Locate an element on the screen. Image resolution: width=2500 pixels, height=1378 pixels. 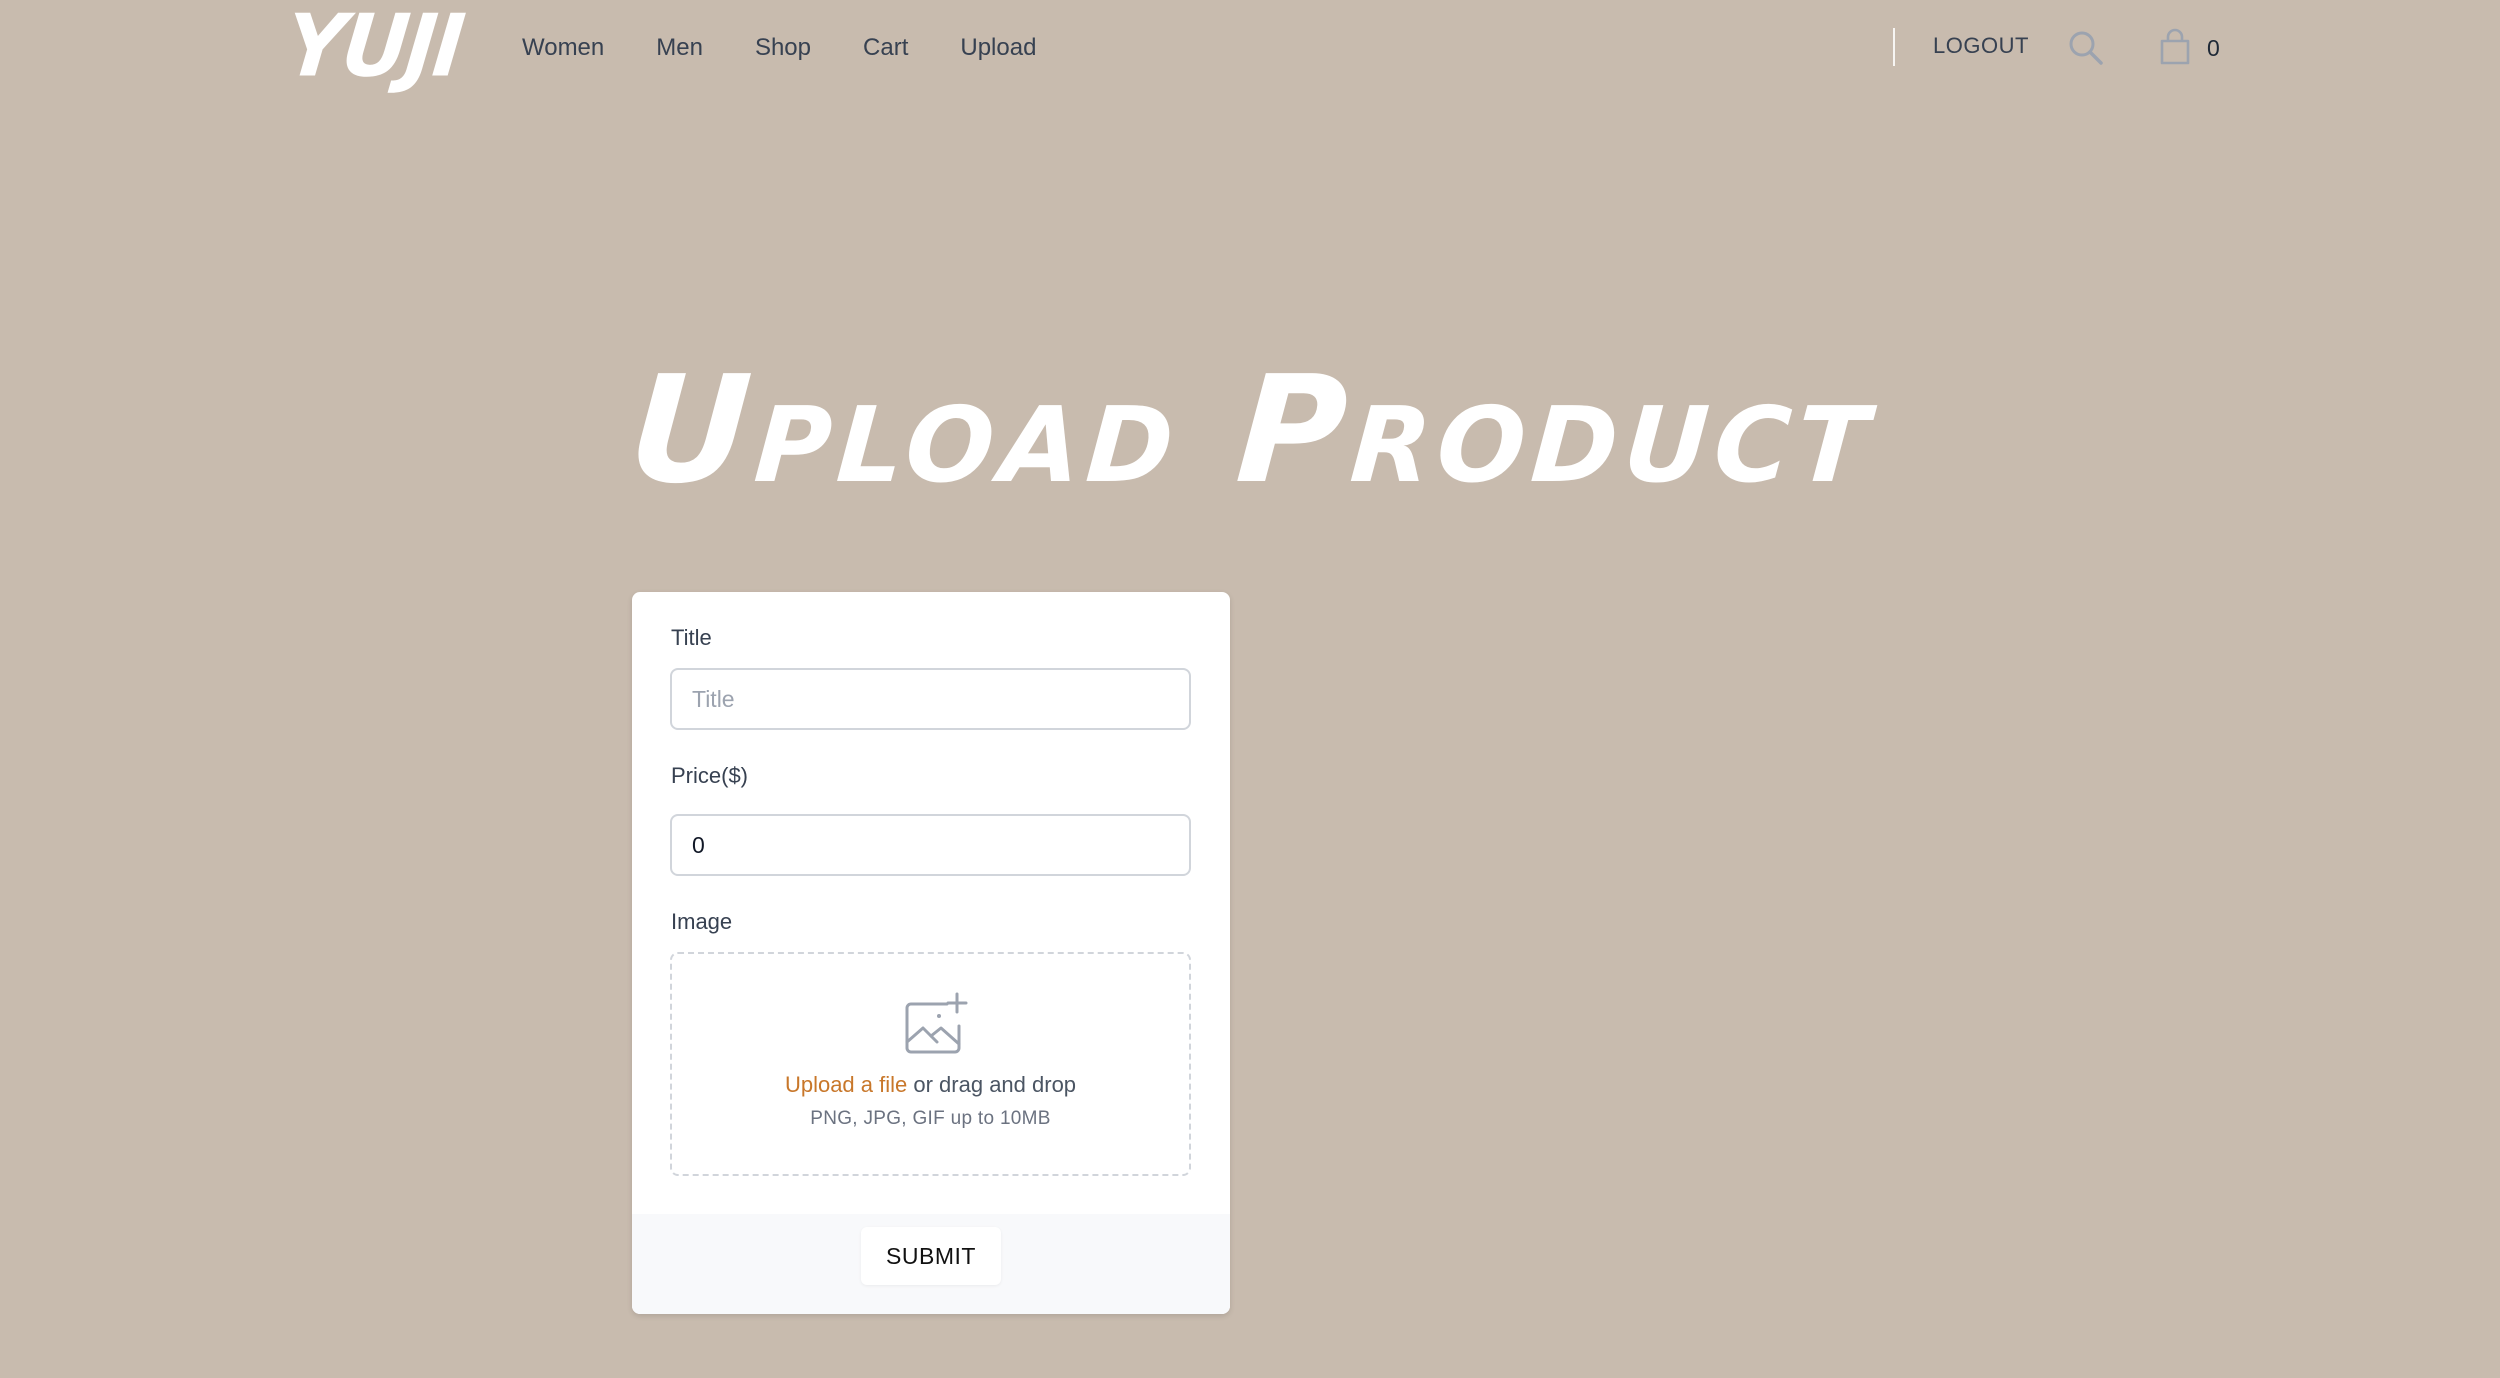
title-label: Title is located at coordinates (691, 637).